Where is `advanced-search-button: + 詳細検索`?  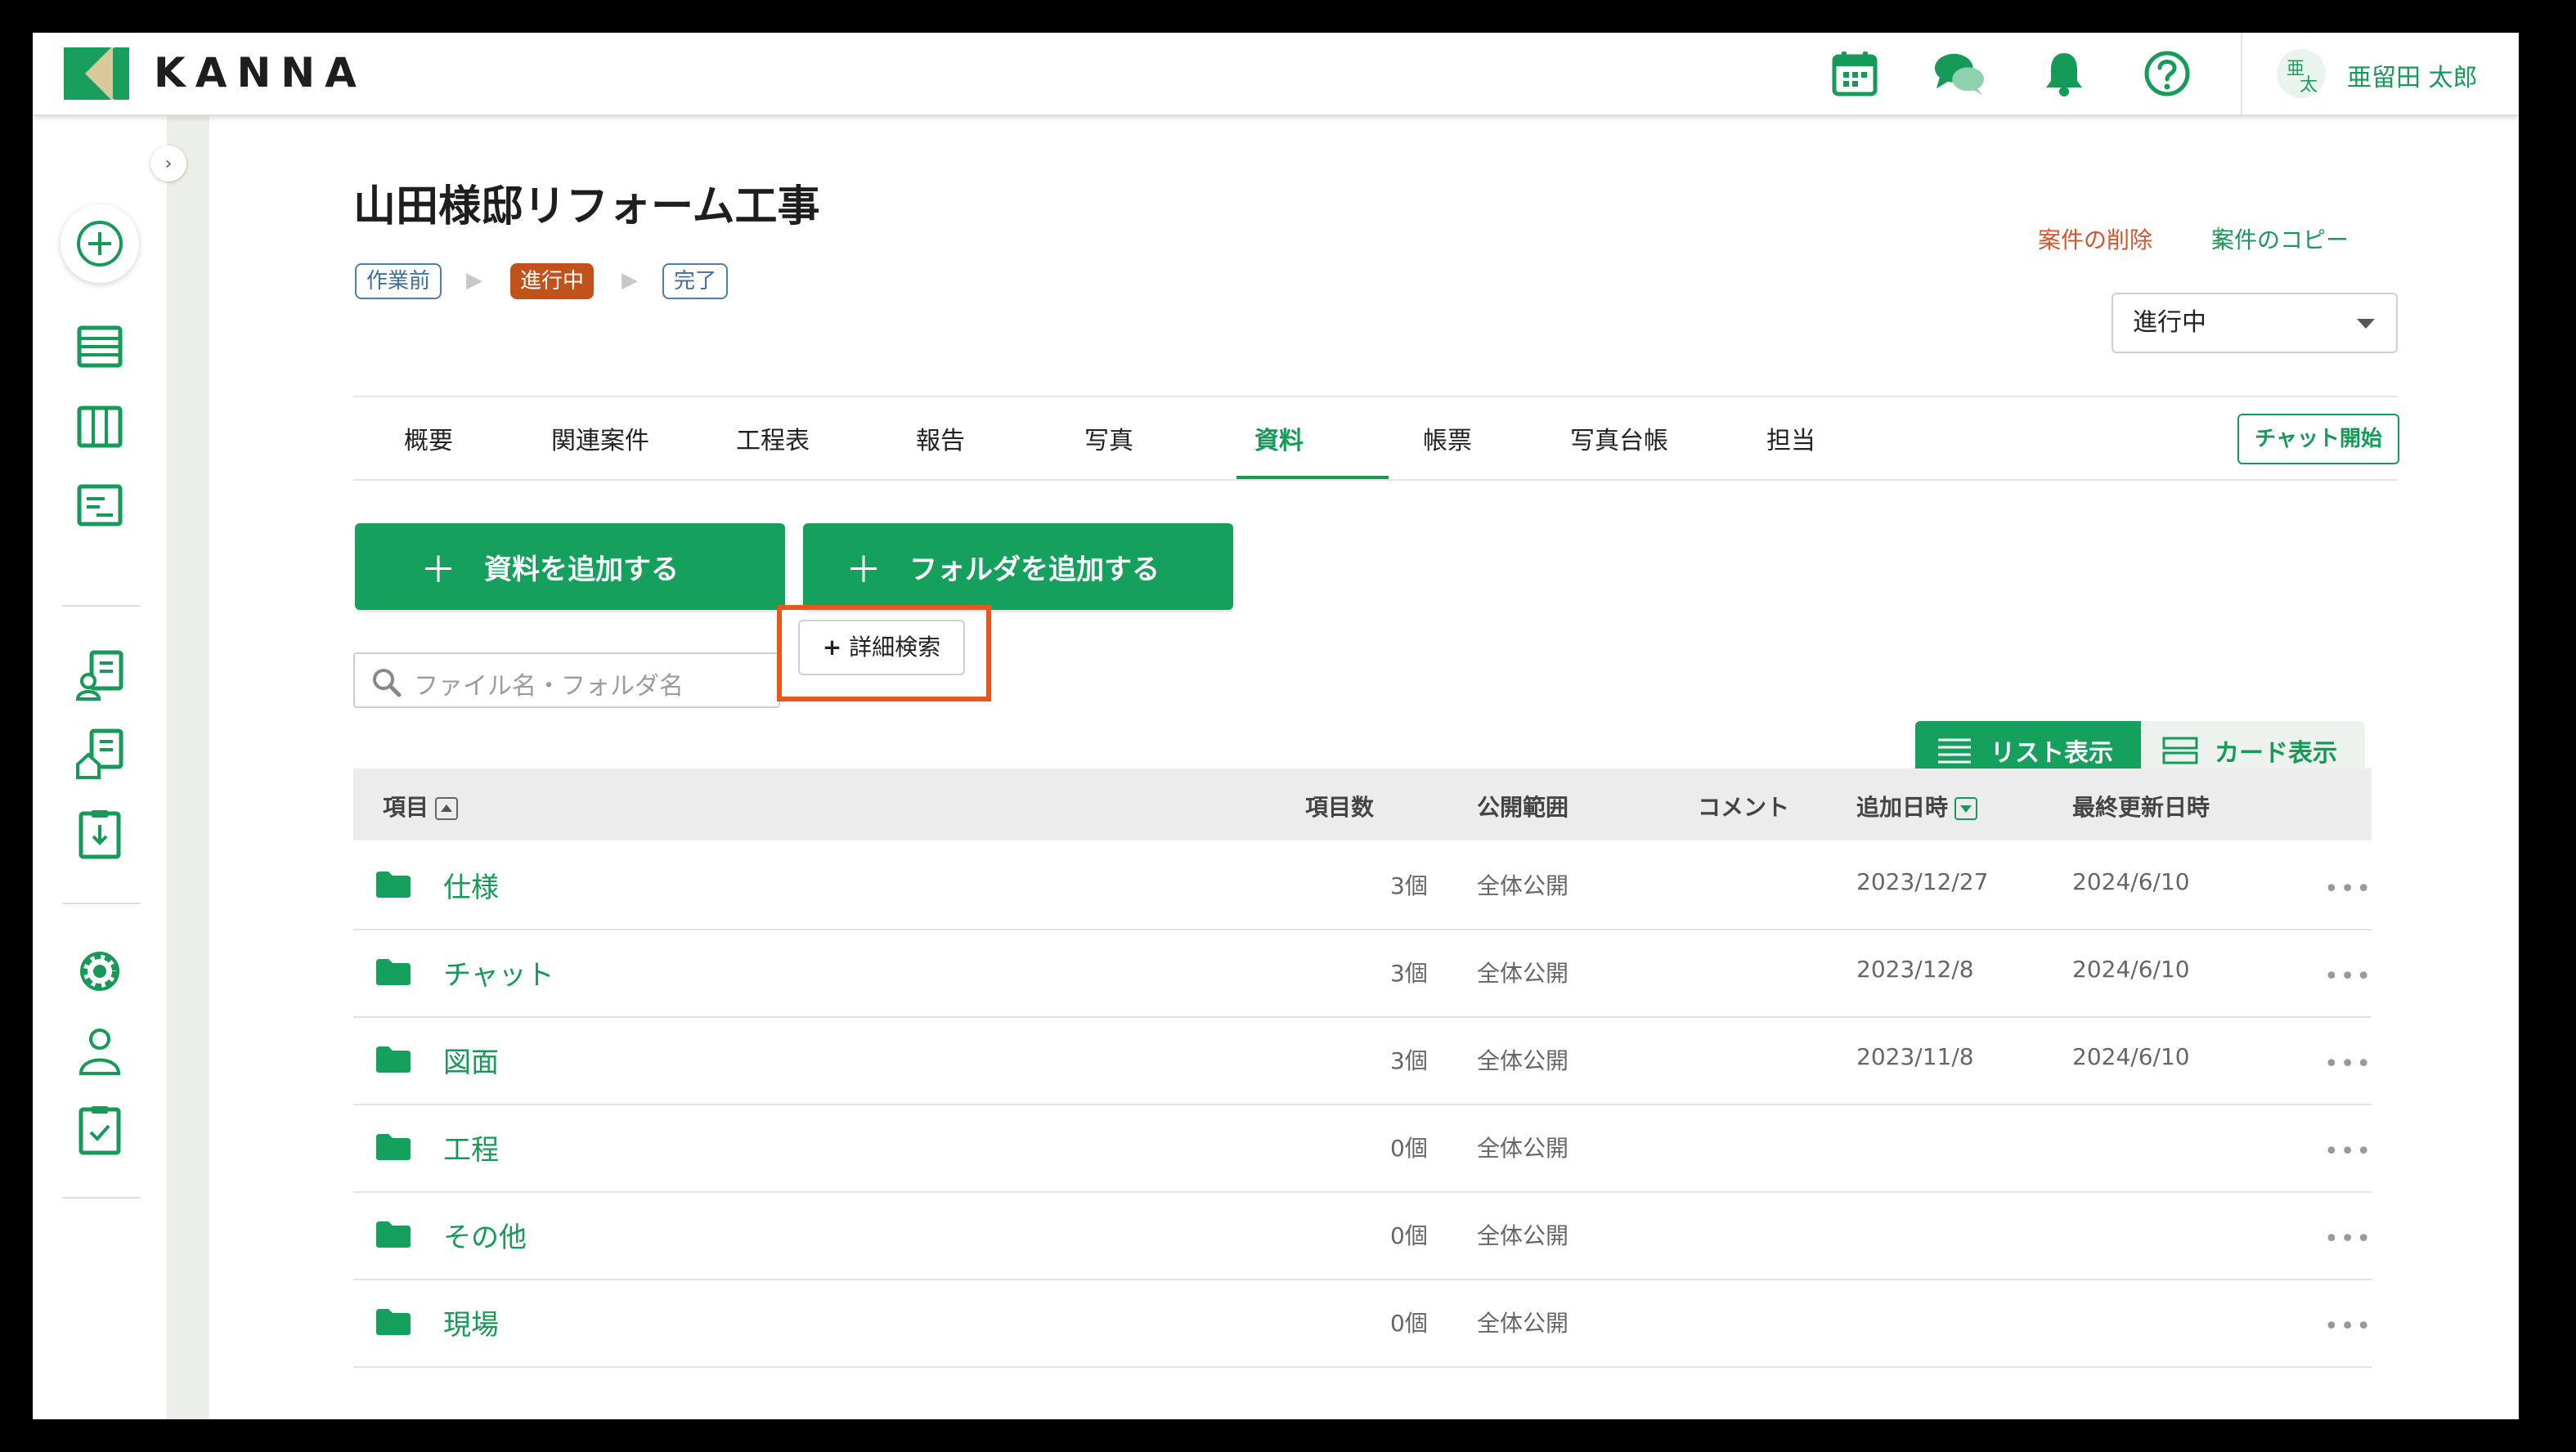
advanced-search-button: + 詳細検索 is located at coordinates (882, 647).